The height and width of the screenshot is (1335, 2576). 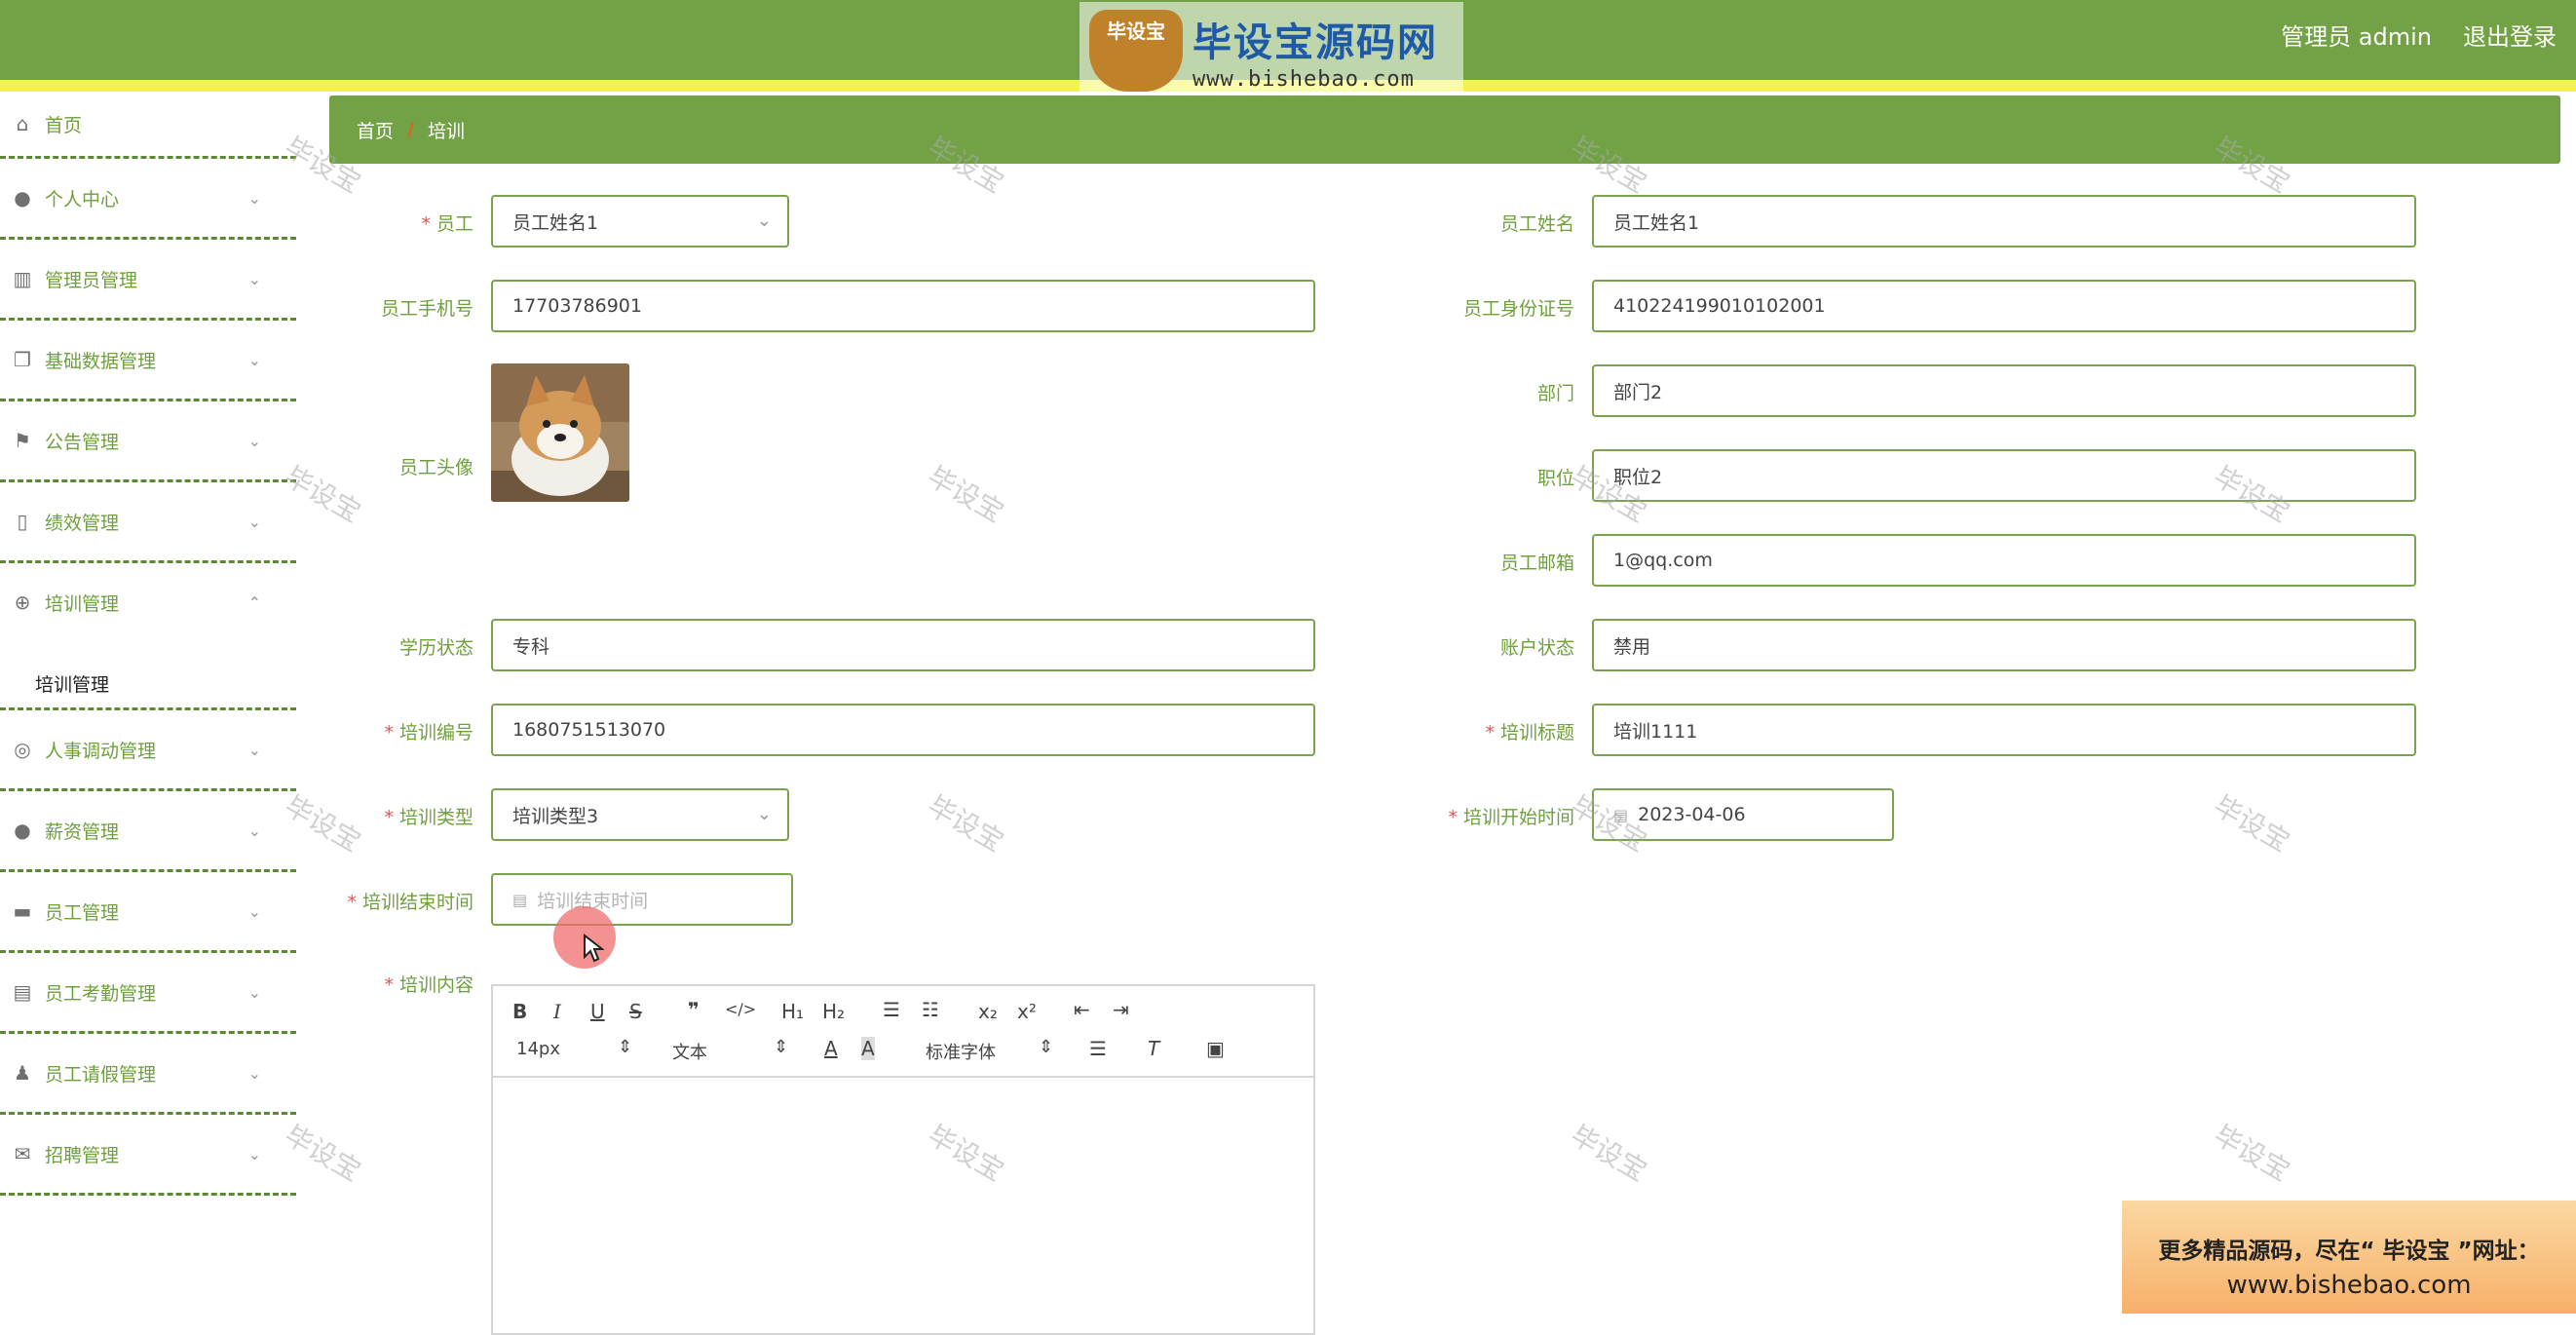 I want to click on font-size-select: 14px, so click(x=538, y=1049).